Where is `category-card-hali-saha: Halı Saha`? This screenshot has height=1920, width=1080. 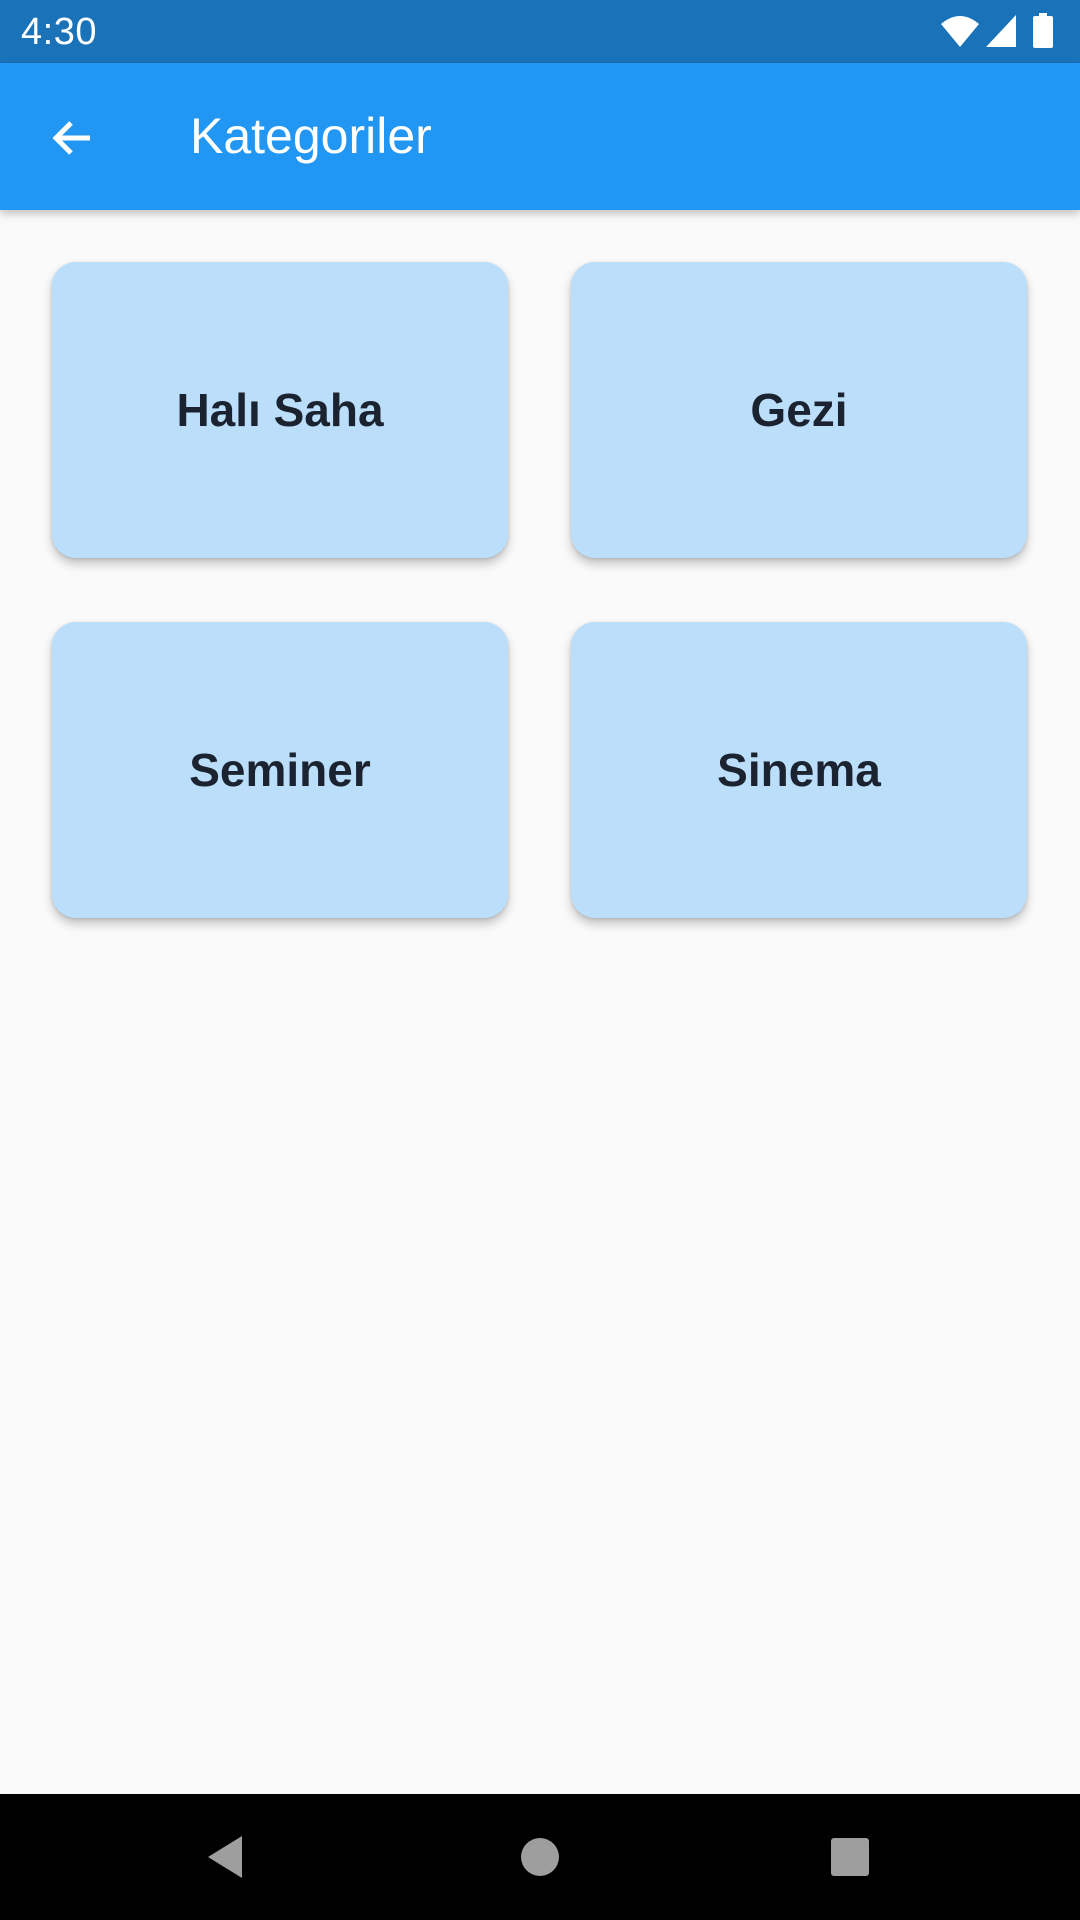 category-card-hali-saha: Halı Saha is located at coordinates (280, 410).